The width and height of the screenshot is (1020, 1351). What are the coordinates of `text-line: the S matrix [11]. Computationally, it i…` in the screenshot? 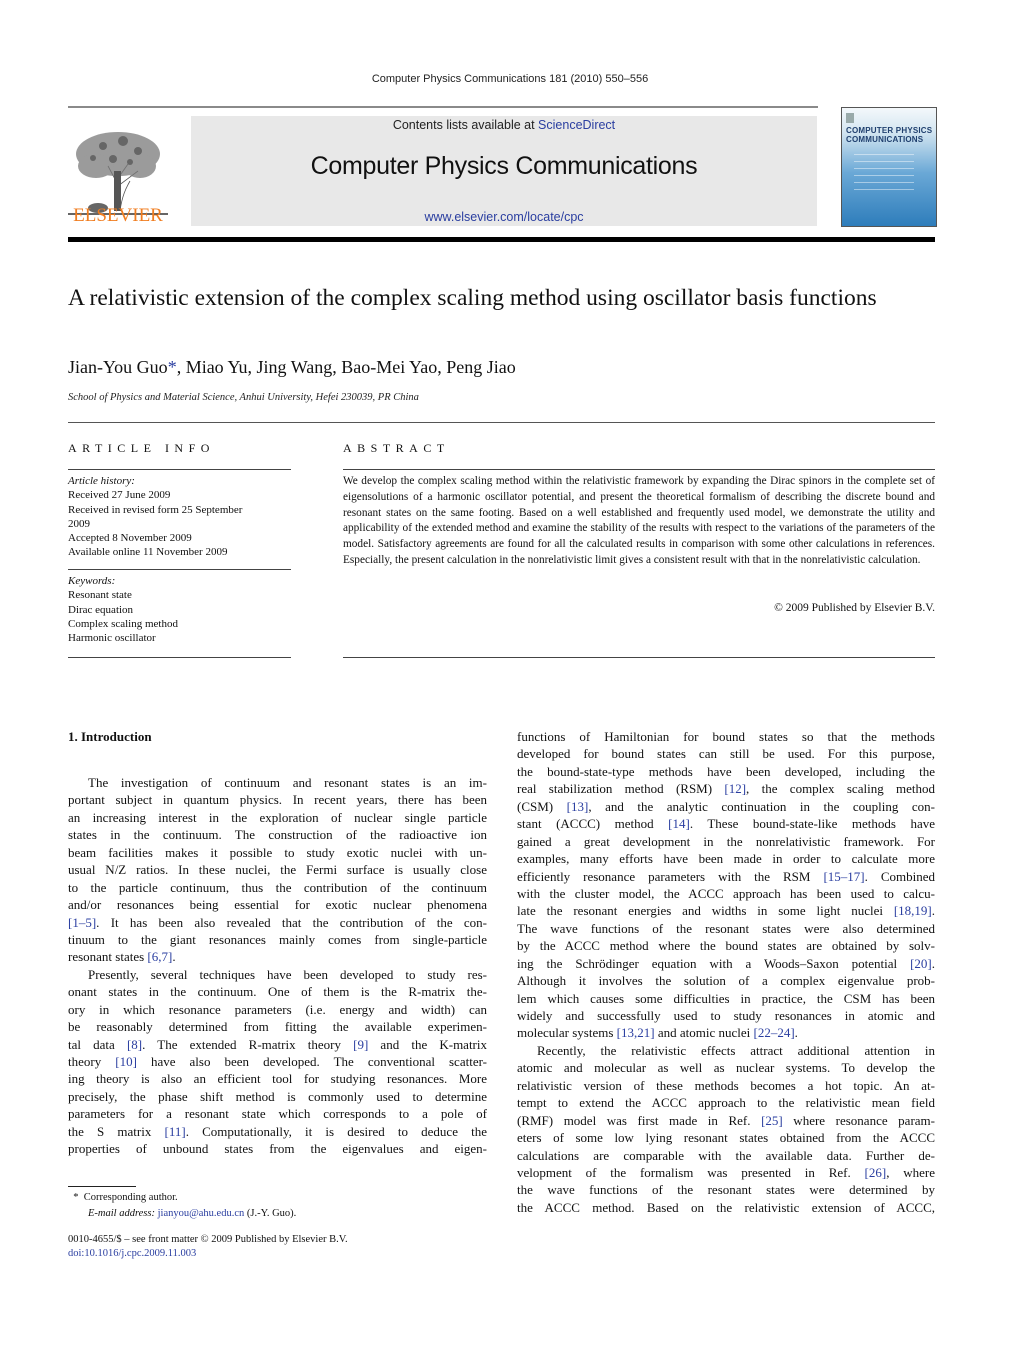 It's located at (278, 1131).